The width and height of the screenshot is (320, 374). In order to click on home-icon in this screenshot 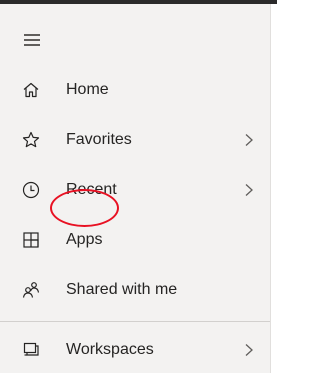, I will do `click(31, 90)`.